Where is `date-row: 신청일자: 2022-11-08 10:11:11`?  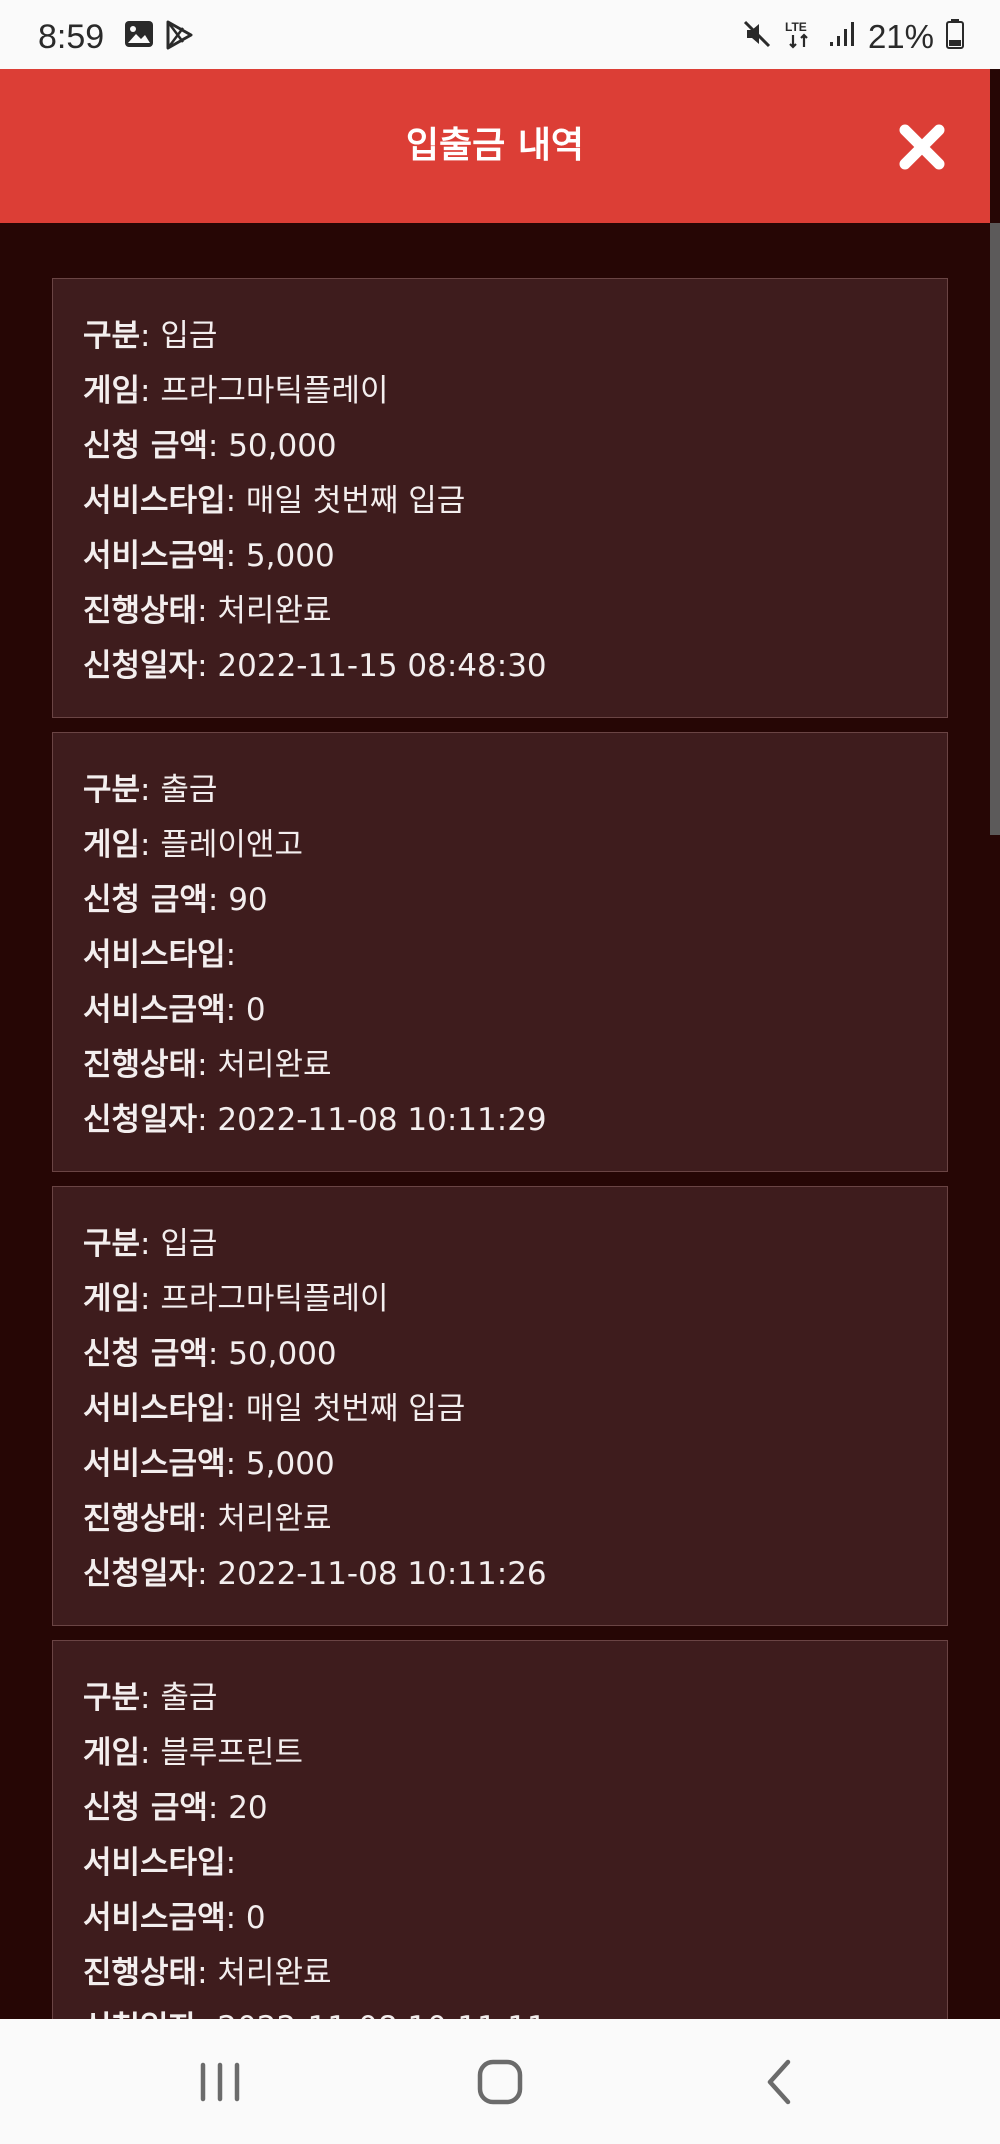
date-row: 신청일자: 2022-11-08 10:11:11 is located at coordinates (500, 2010).